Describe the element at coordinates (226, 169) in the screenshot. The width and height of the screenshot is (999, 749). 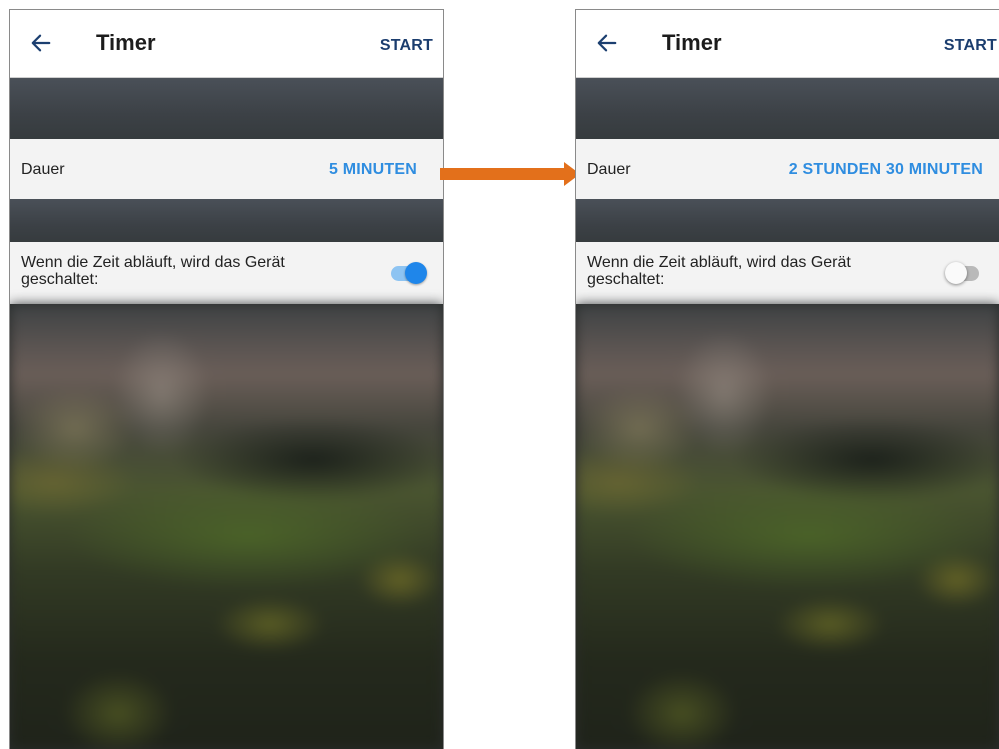
I see `duration-row: Dauer 5 MINUTEN` at that location.